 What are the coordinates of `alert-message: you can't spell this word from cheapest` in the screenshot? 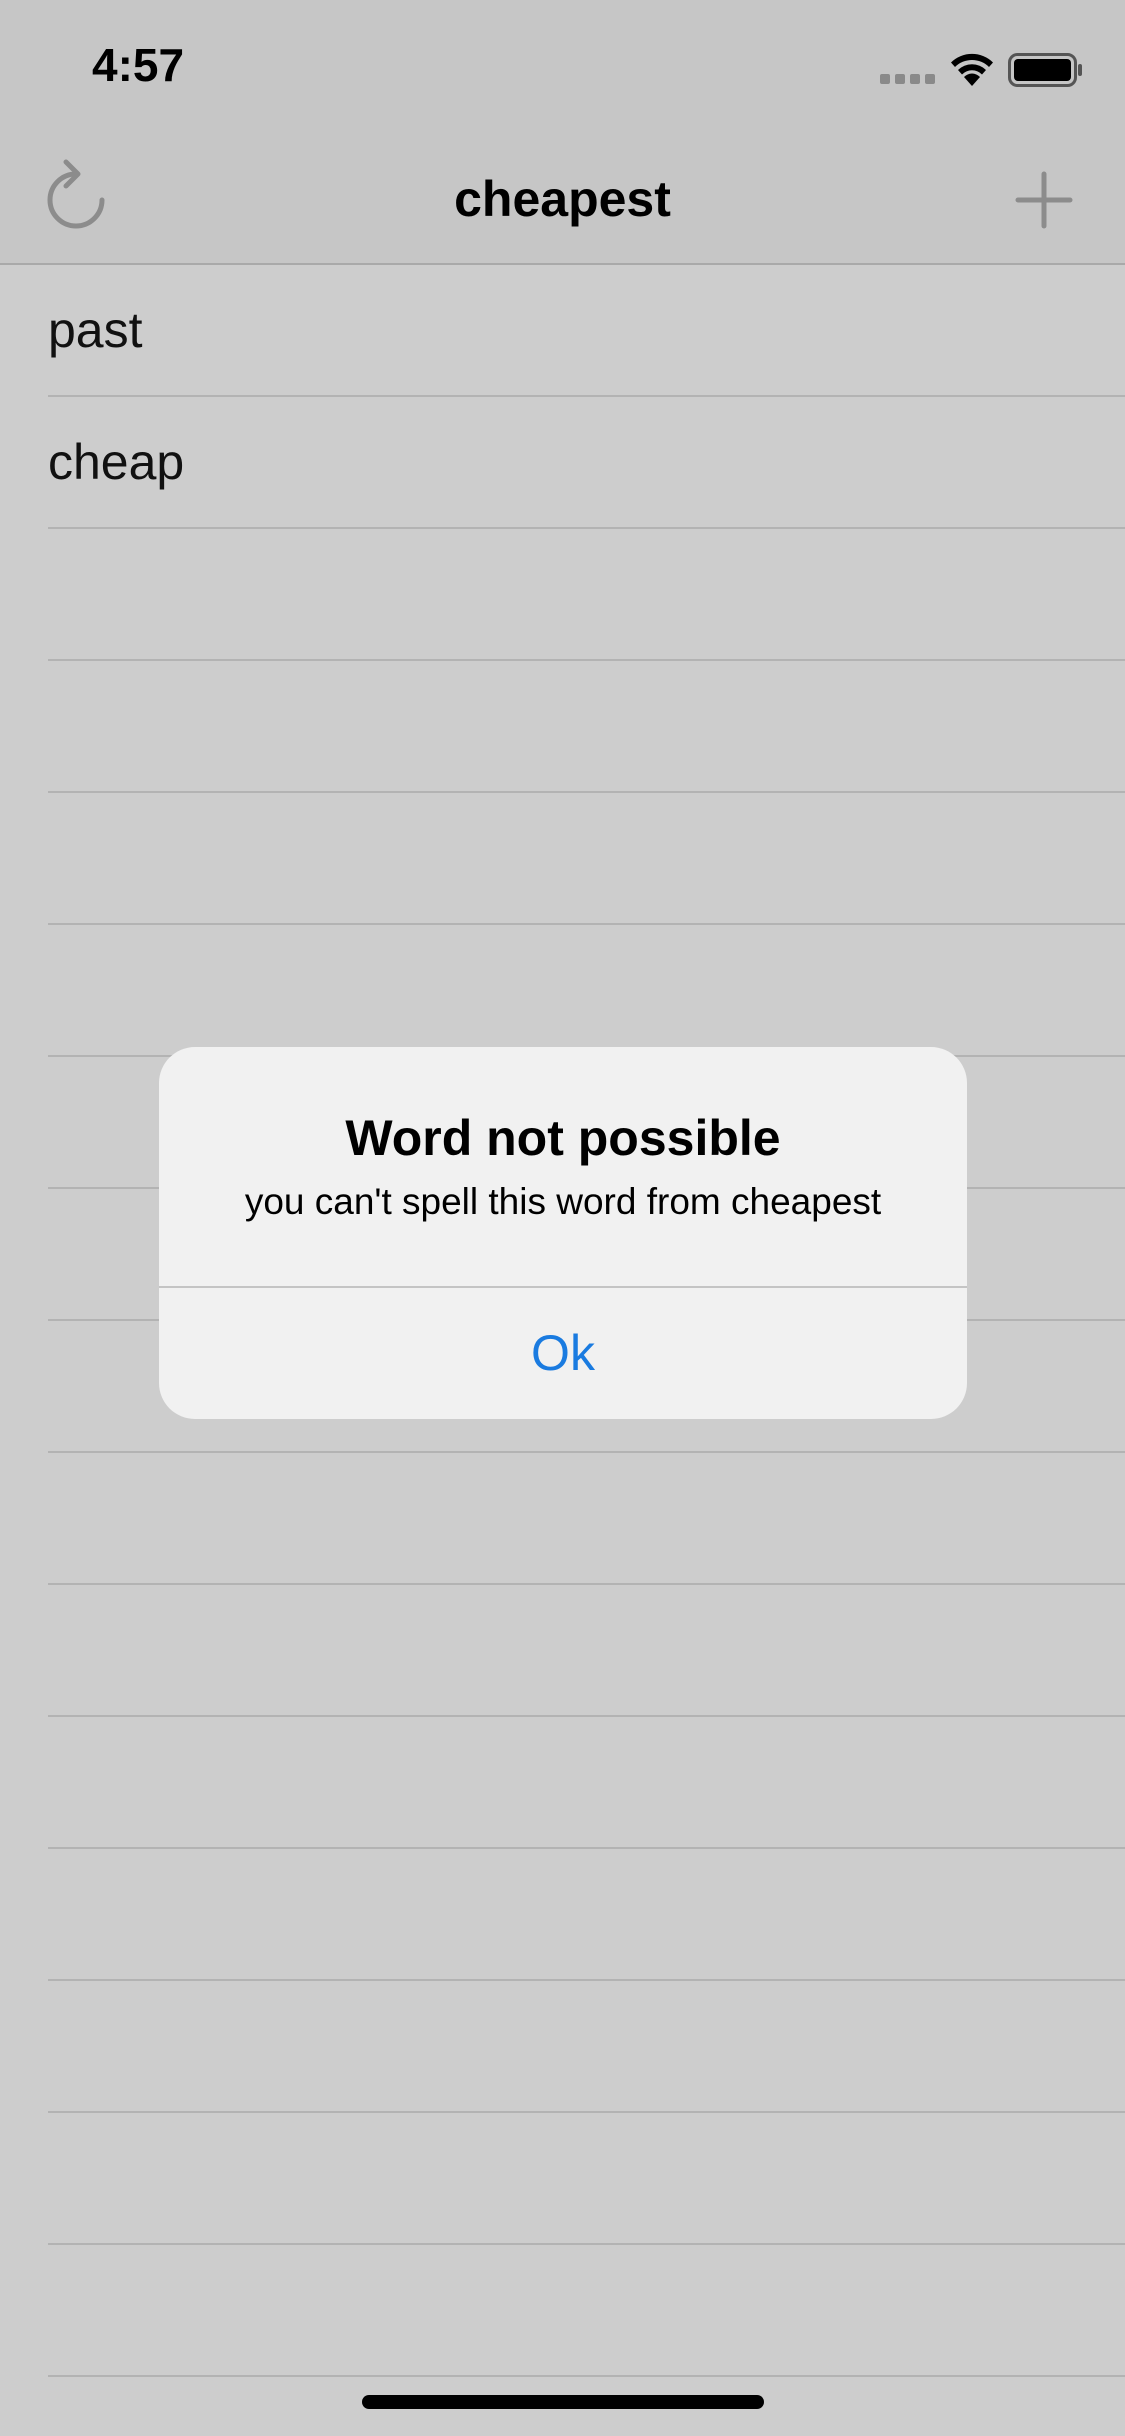 It's located at (563, 1201).